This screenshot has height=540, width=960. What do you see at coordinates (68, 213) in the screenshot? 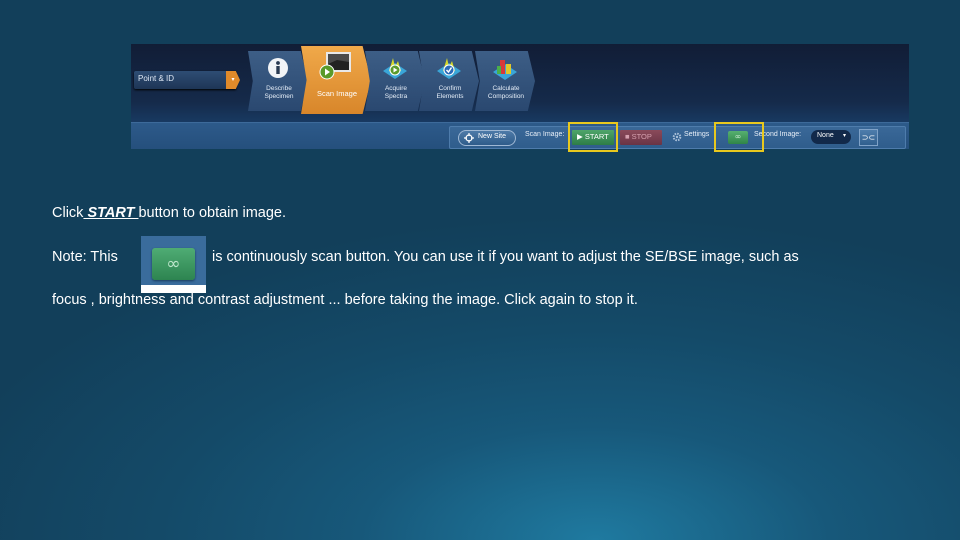
I see `instruction-click: Click` at bounding box center [68, 213].